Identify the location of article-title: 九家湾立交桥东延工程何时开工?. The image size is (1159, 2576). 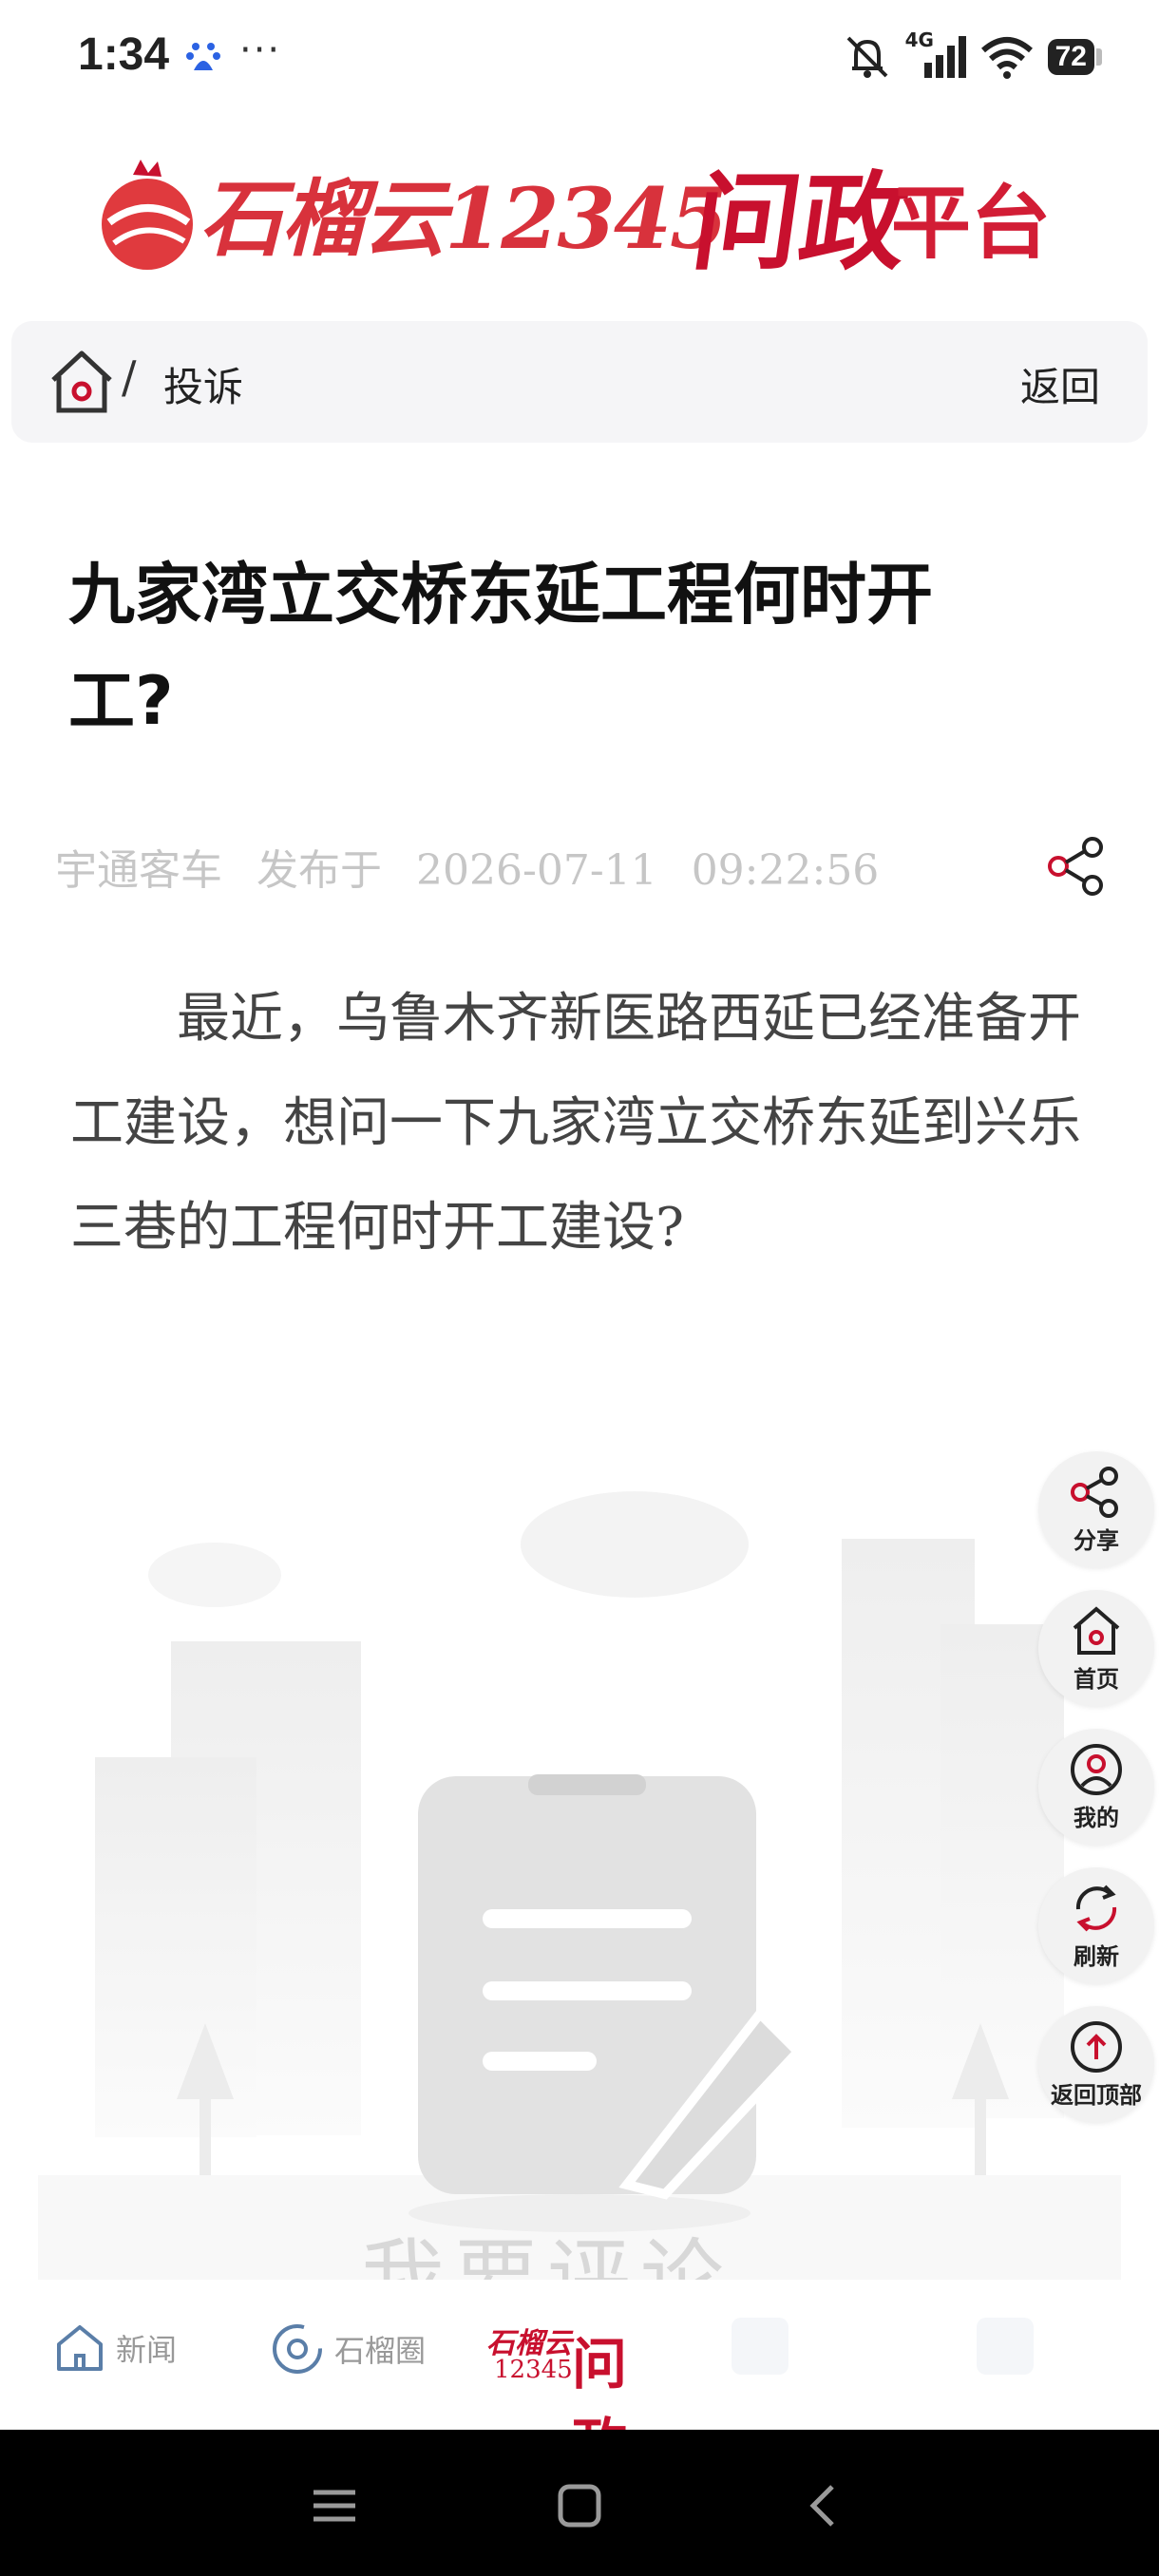
(500, 648).